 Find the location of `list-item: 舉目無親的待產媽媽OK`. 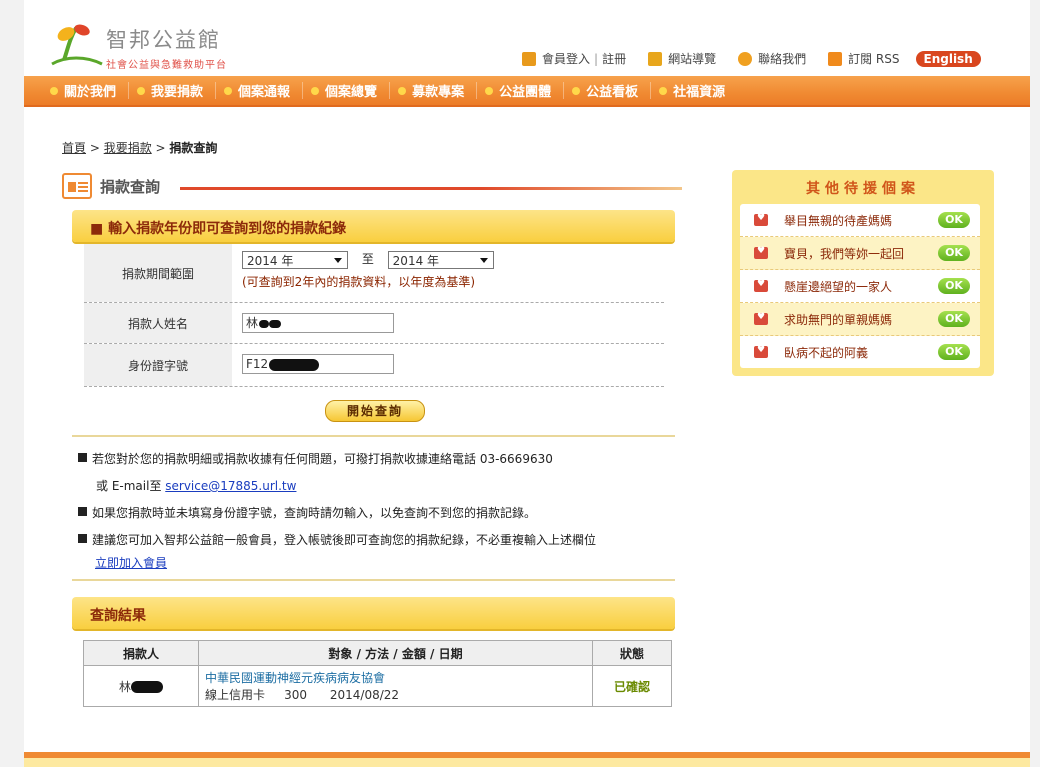

list-item: 舉目無親的待產媽媽OK is located at coordinates (860, 220).